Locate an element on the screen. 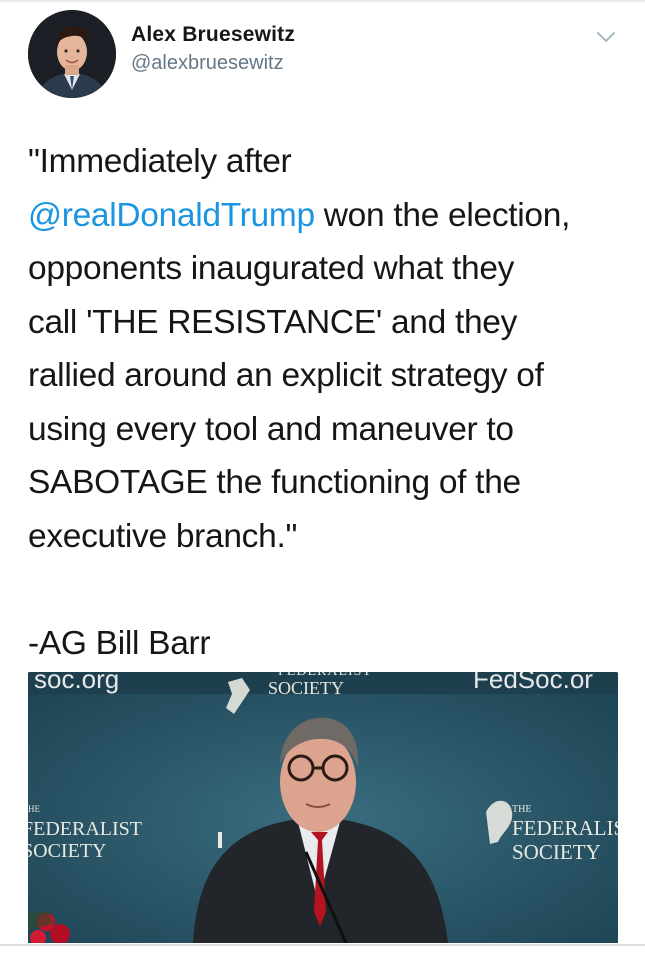 This screenshot has width=645, height=960. sign-left-line2: SOCIETY is located at coordinates (67, 851).